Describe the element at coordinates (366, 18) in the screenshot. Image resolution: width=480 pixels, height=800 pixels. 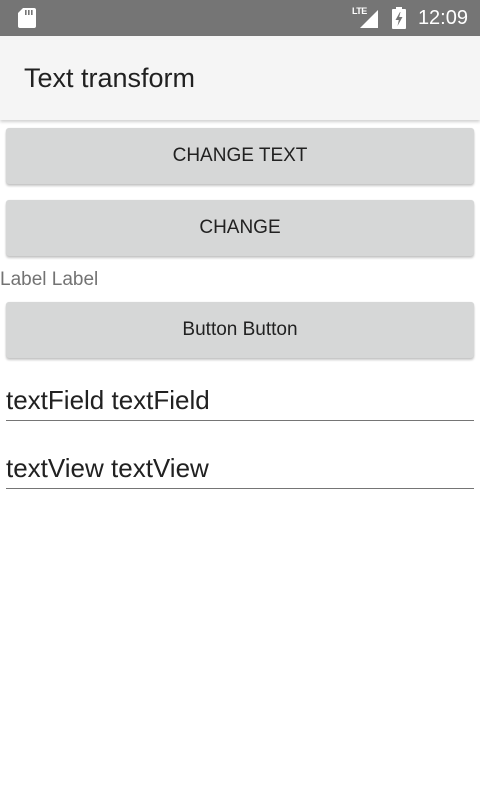
I see `signal-icon: LTE` at that location.